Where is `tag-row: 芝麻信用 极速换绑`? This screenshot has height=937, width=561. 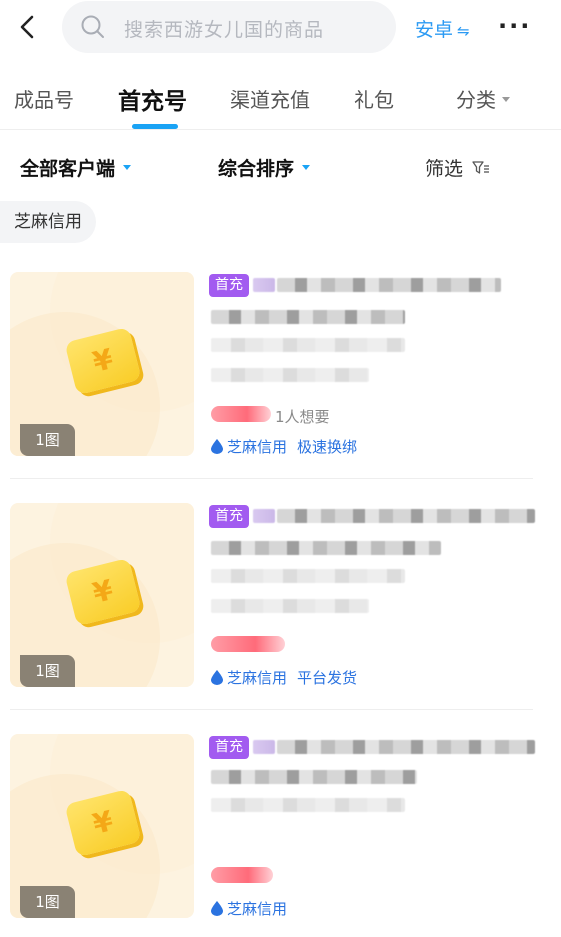 tag-row: 芝麻信用 极速换绑 is located at coordinates (284, 446).